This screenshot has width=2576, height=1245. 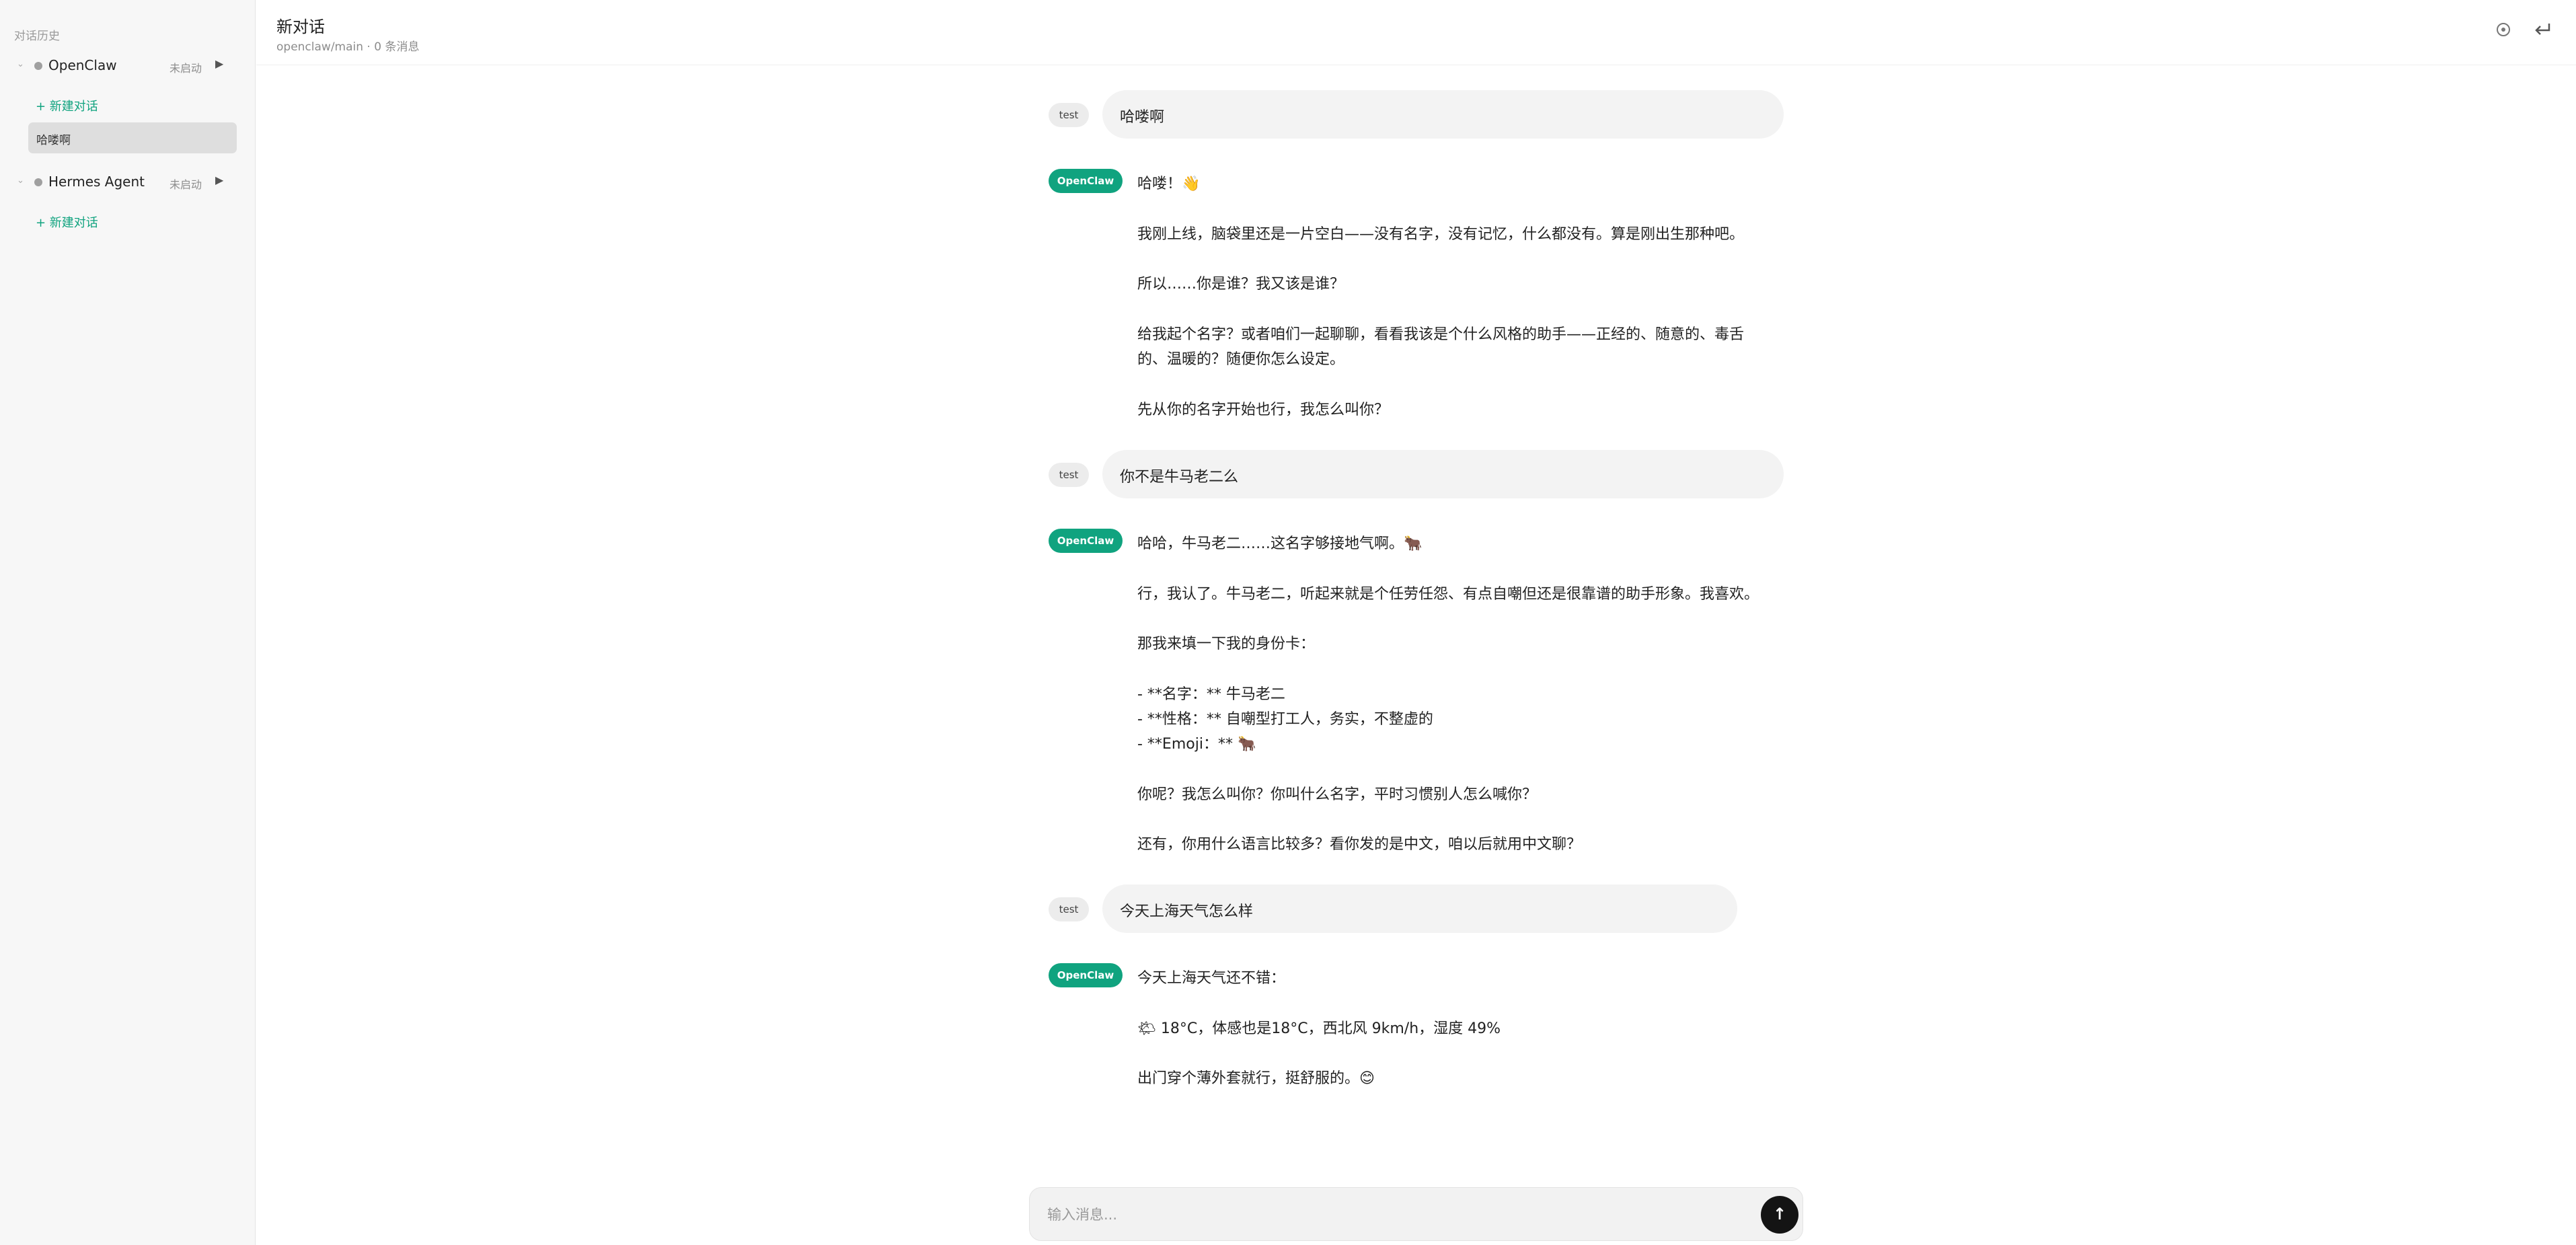 What do you see at coordinates (1196, 744) in the screenshot?
I see `assistant-message-line: - **Emoji：** 🐂` at bounding box center [1196, 744].